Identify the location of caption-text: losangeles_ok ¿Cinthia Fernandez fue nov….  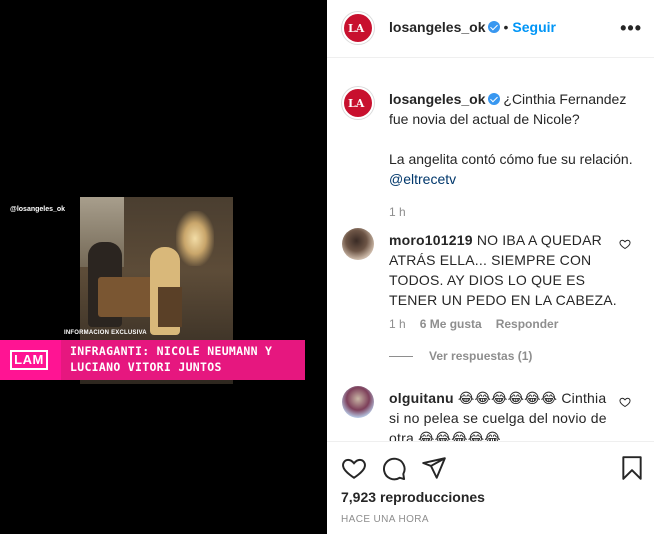
(514, 155).